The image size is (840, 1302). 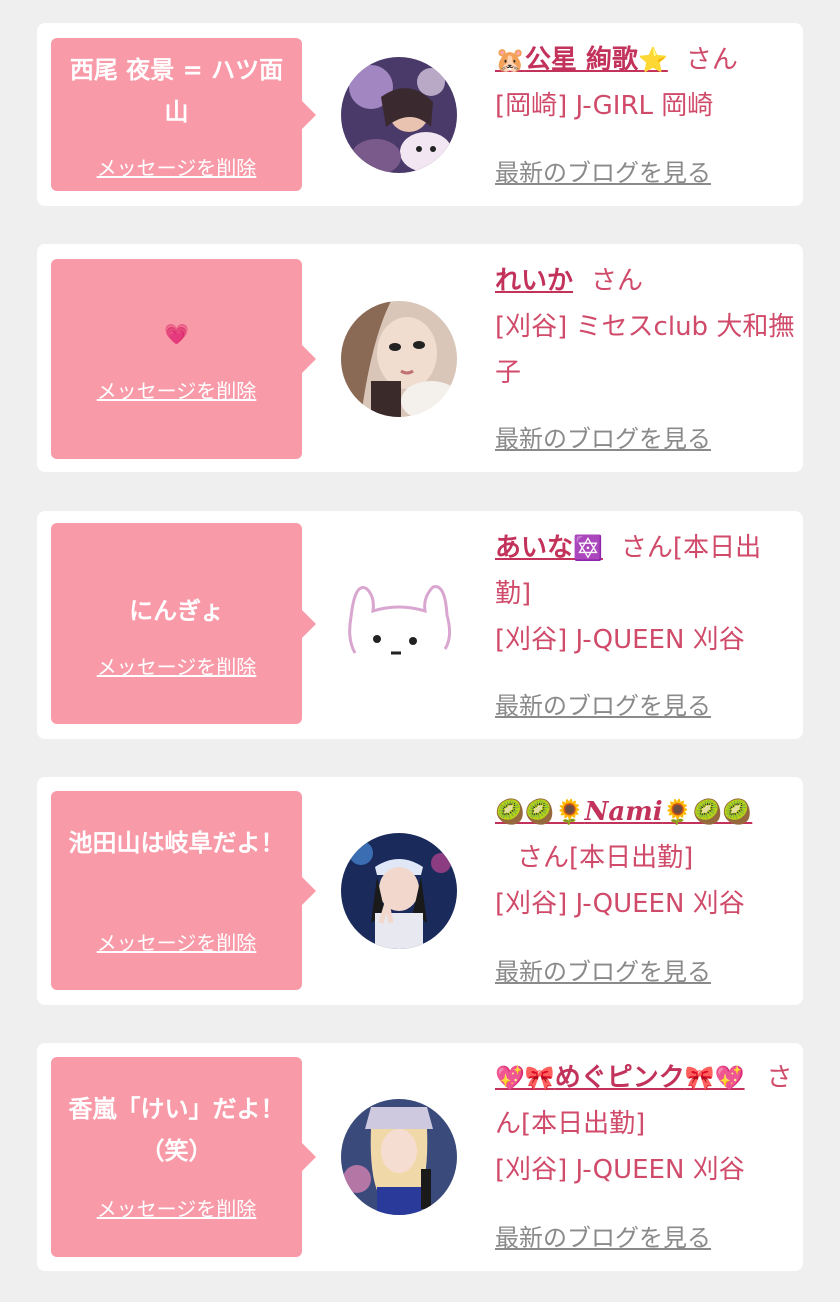 I want to click on profile-info: 🐹公星 絢歌⭐ さん [岡崎] J-GIRL 岡崎, so click(x=645, y=83).